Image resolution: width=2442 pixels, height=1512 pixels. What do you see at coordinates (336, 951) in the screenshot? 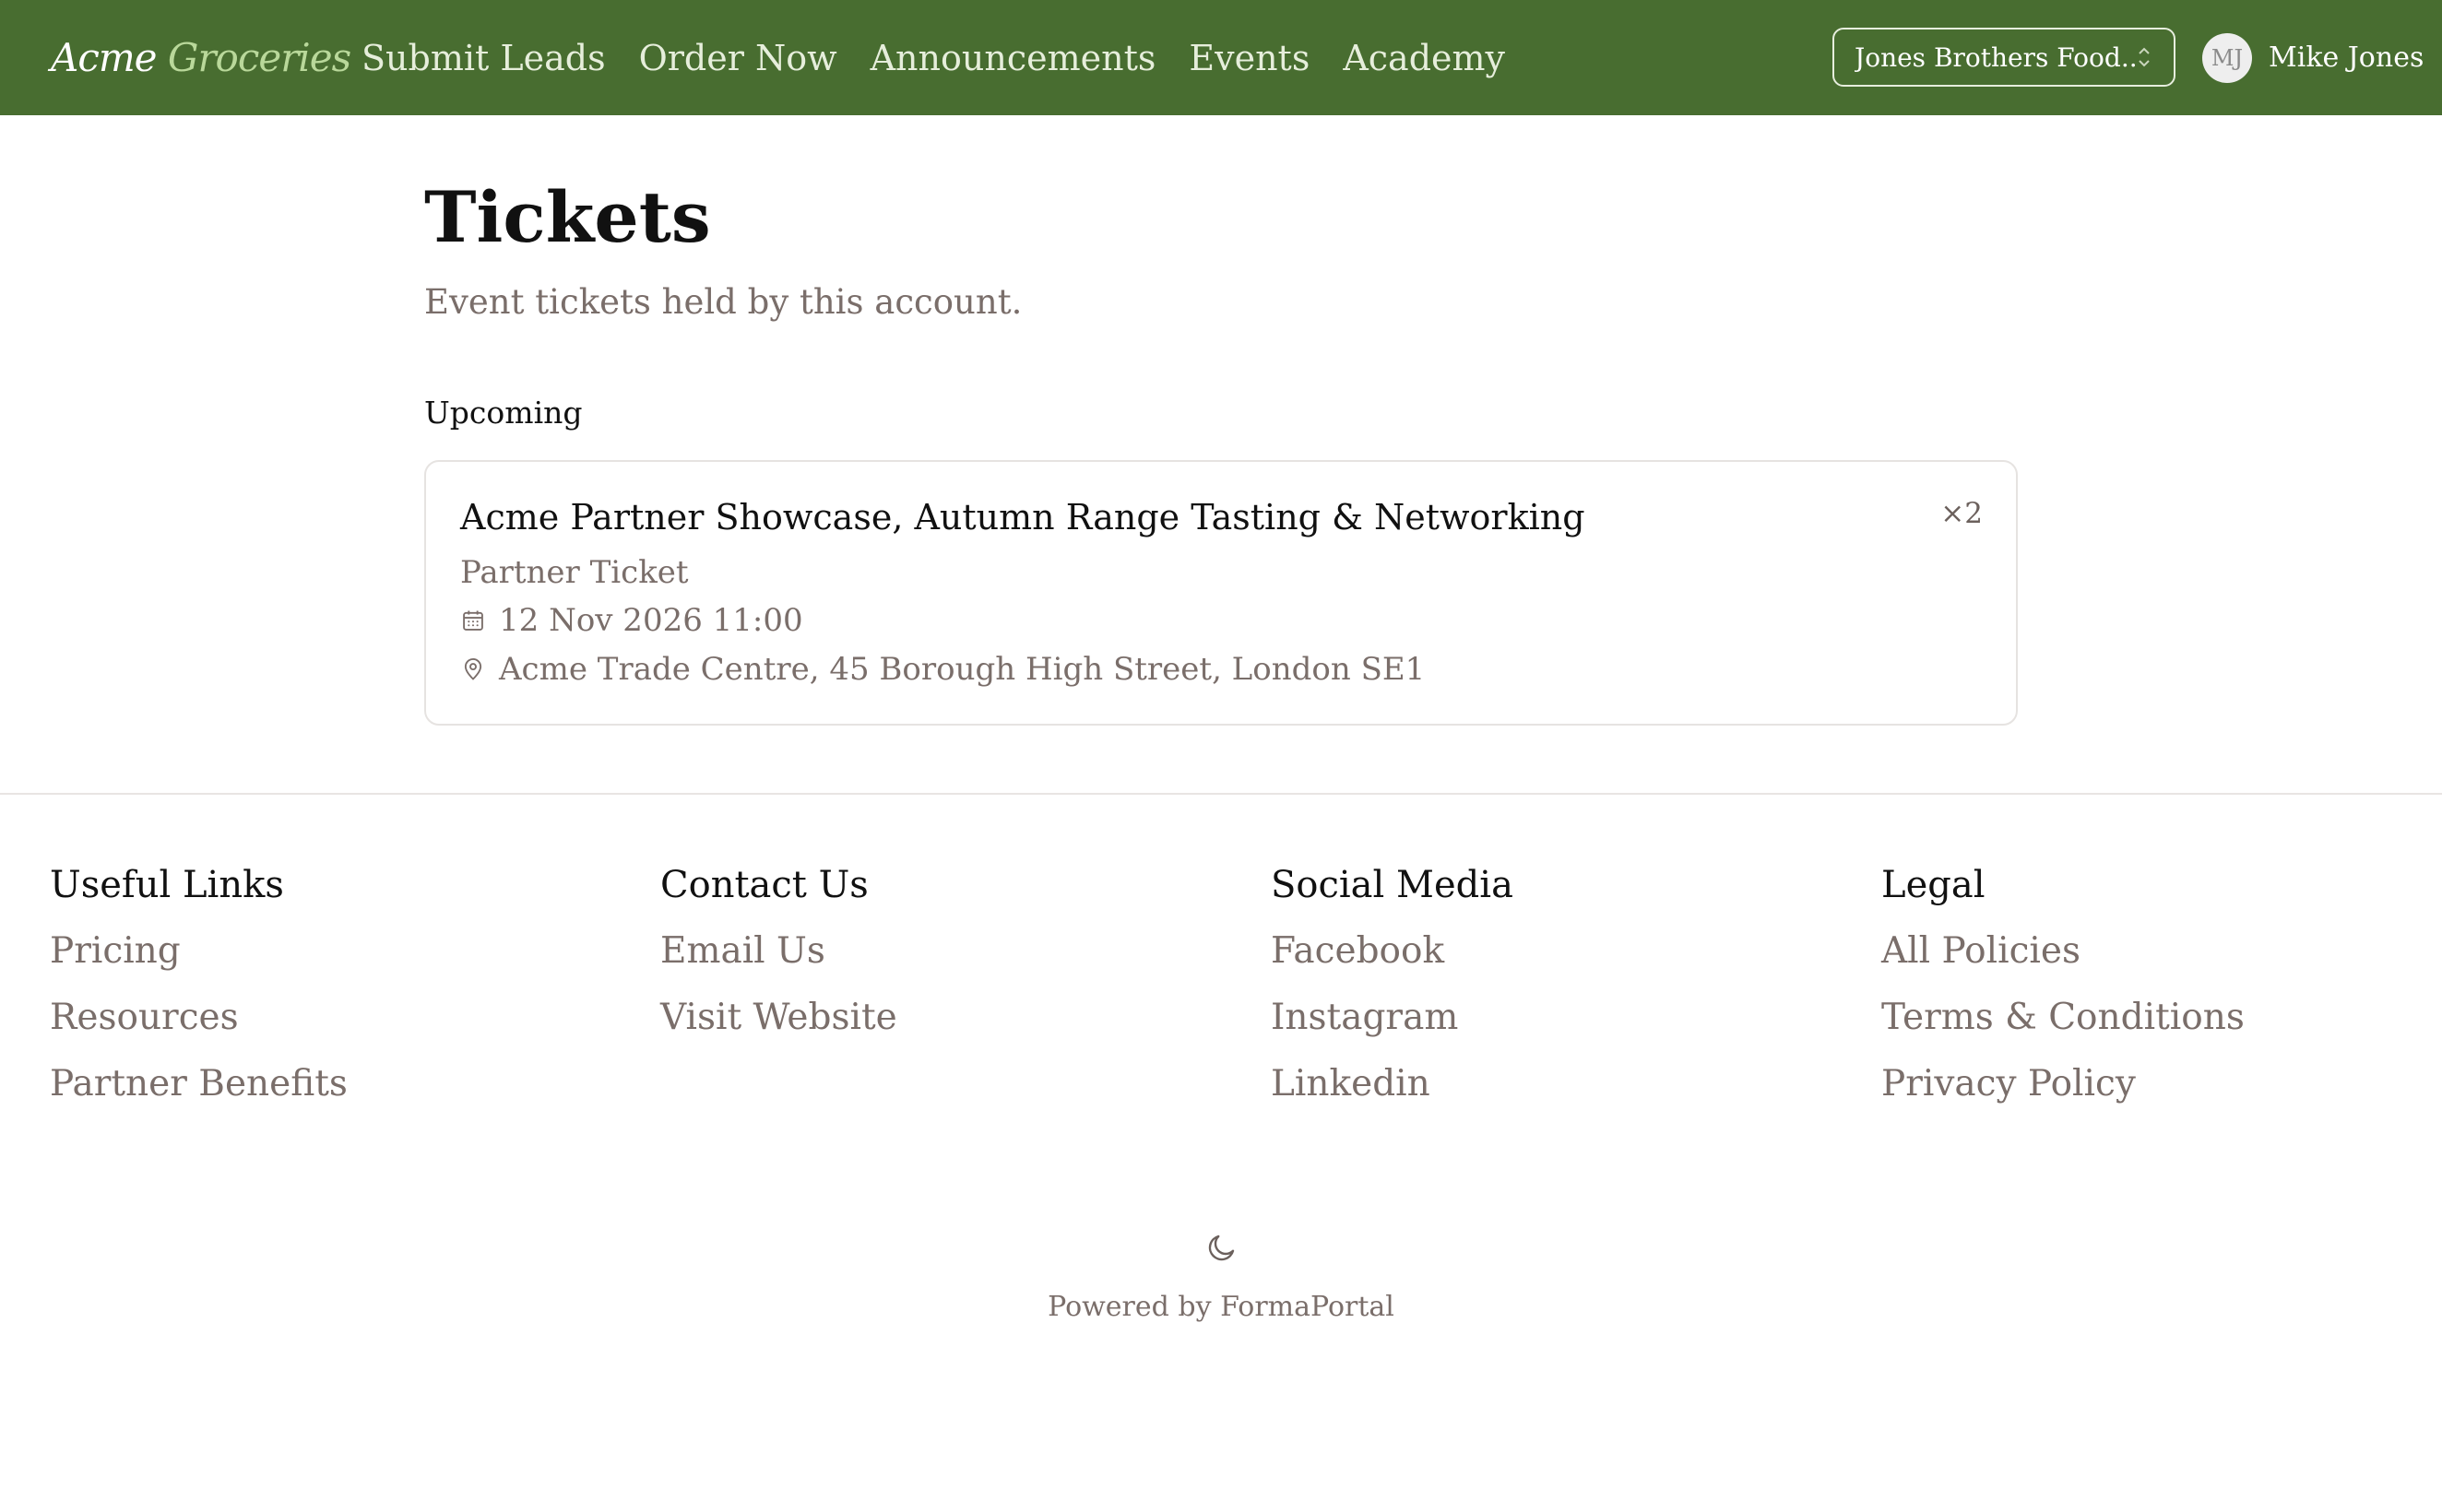
I see `footer-link-pricing: Pricing` at bounding box center [336, 951].